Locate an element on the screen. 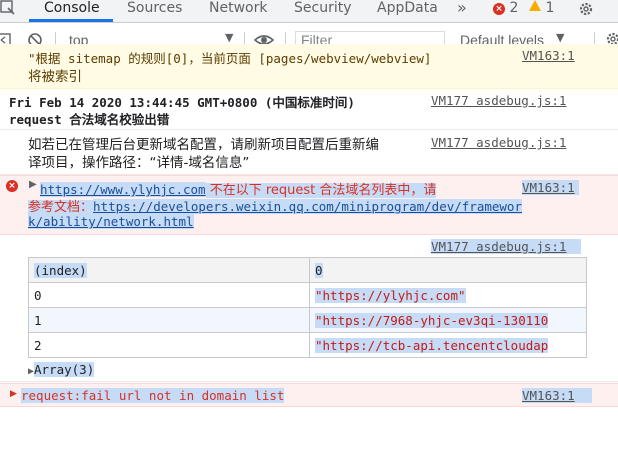 This screenshot has width=618, height=454. more-tabs-button: » is located at coordinates (462, 11).